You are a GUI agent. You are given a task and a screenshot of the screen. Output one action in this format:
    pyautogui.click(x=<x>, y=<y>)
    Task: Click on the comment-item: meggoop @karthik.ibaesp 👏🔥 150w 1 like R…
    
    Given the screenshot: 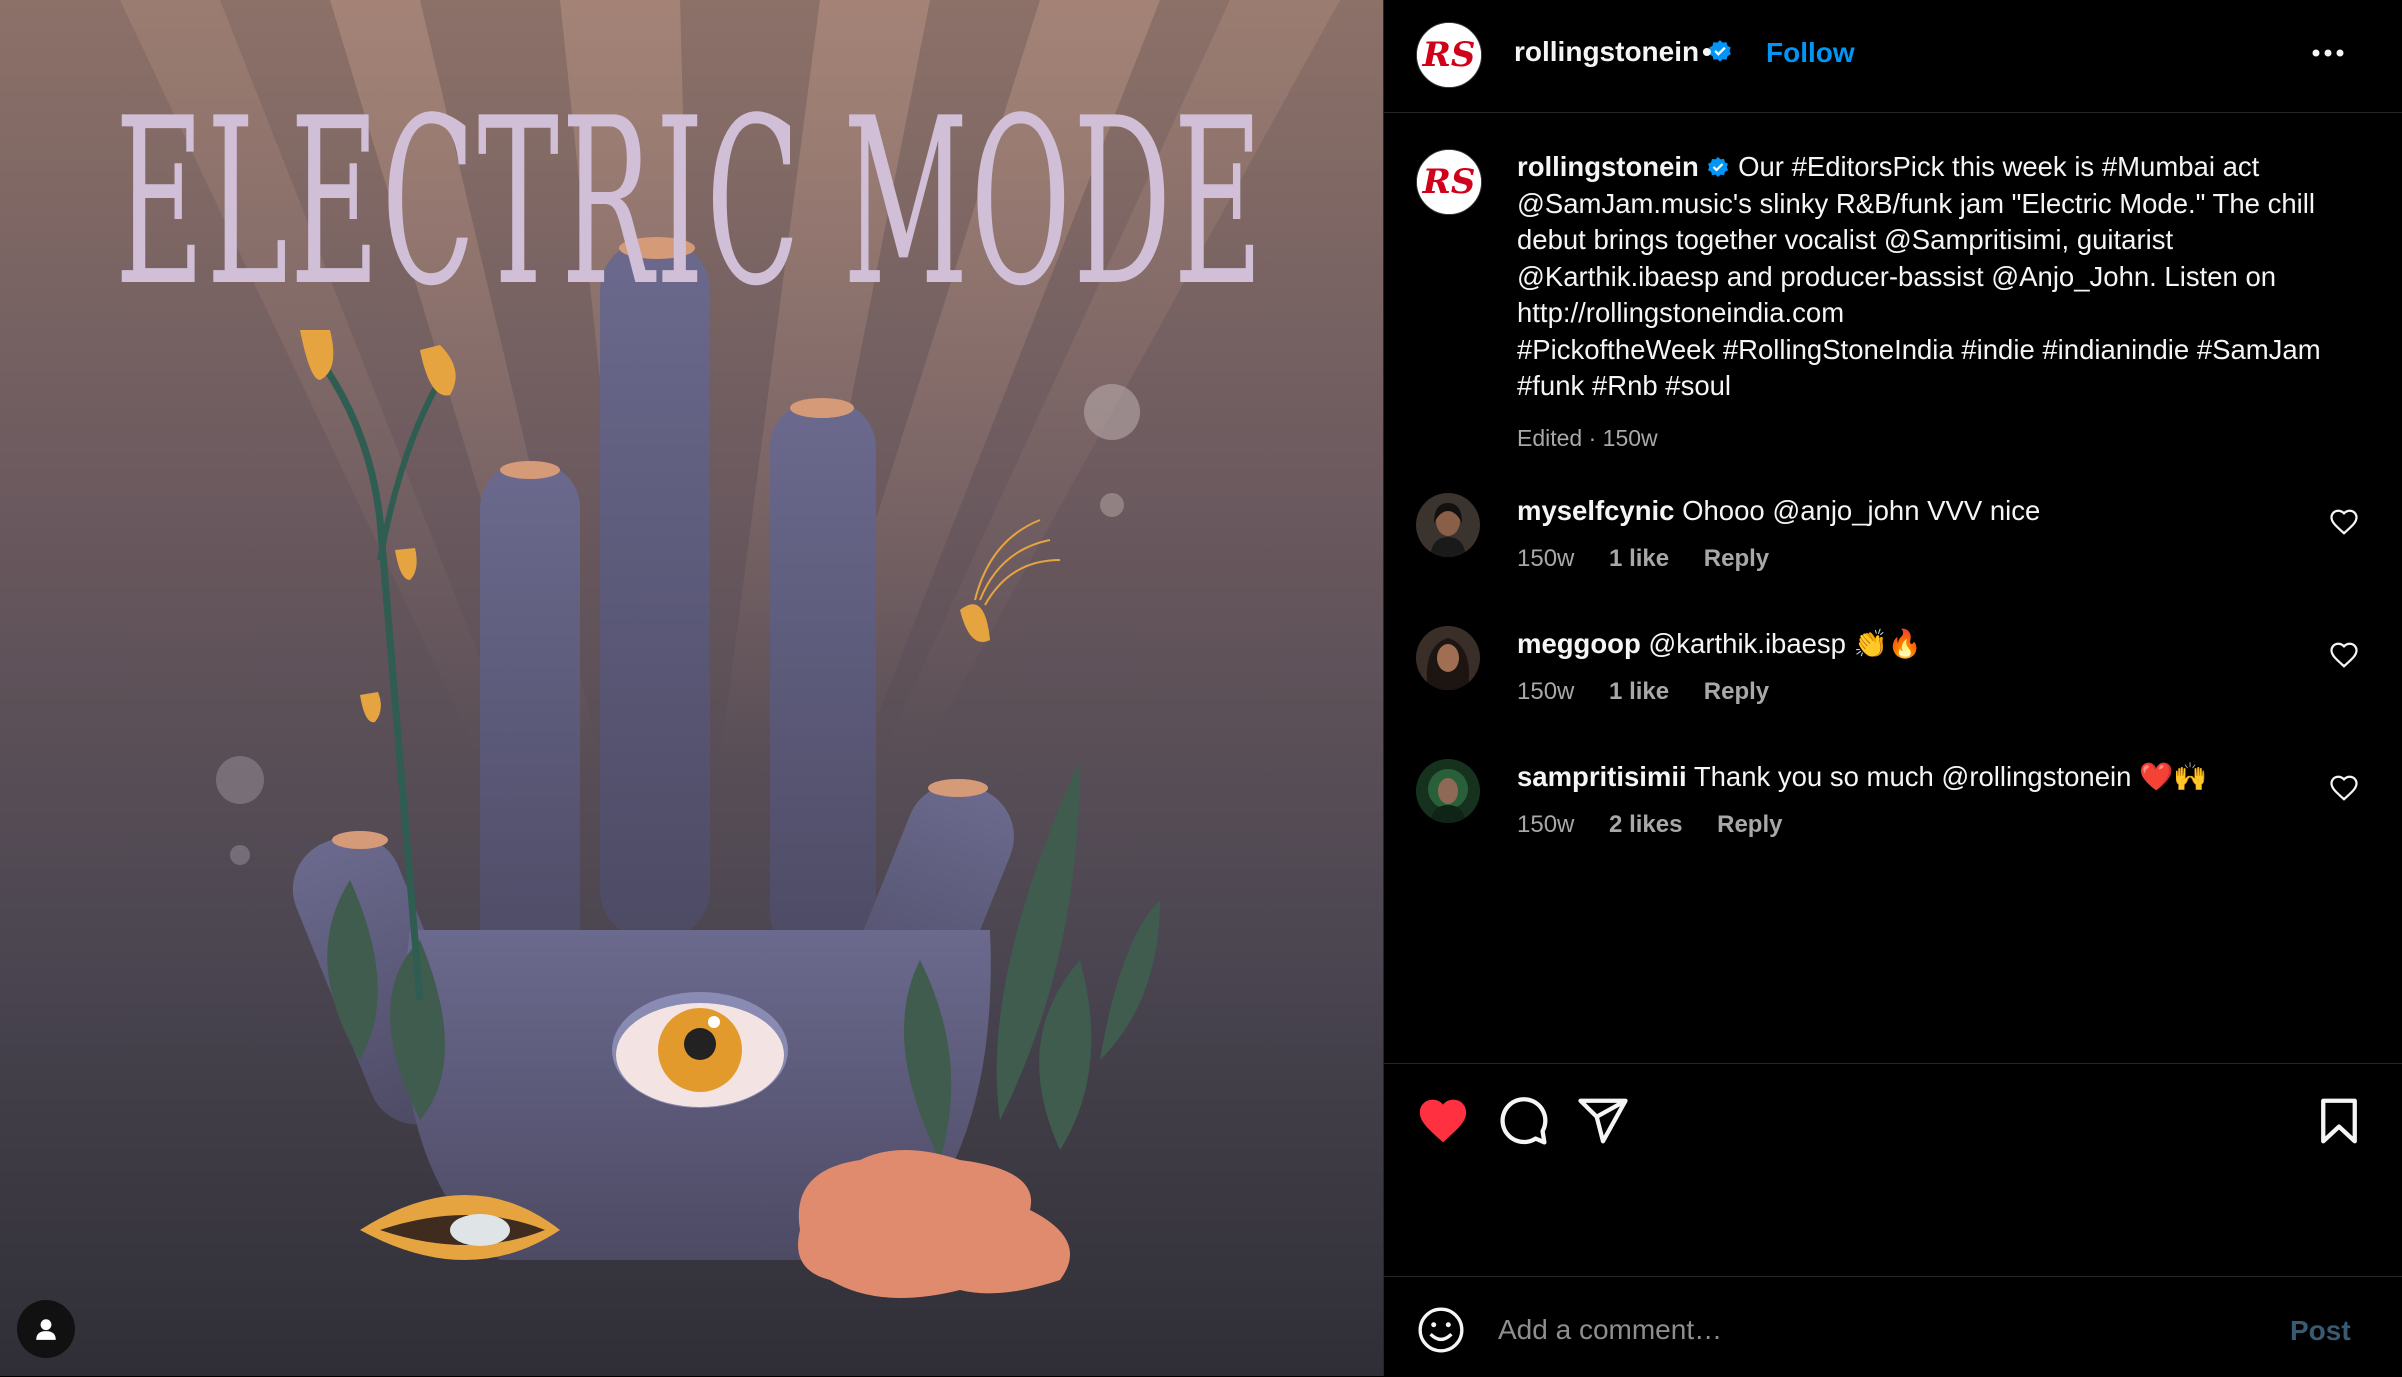 What is the action you would take?
    pyautogui.click(x=1893, y=681)
    